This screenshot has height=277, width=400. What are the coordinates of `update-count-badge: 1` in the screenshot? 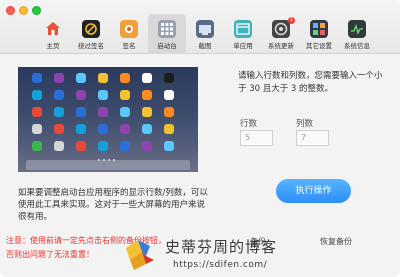 It's located at (291, 20).